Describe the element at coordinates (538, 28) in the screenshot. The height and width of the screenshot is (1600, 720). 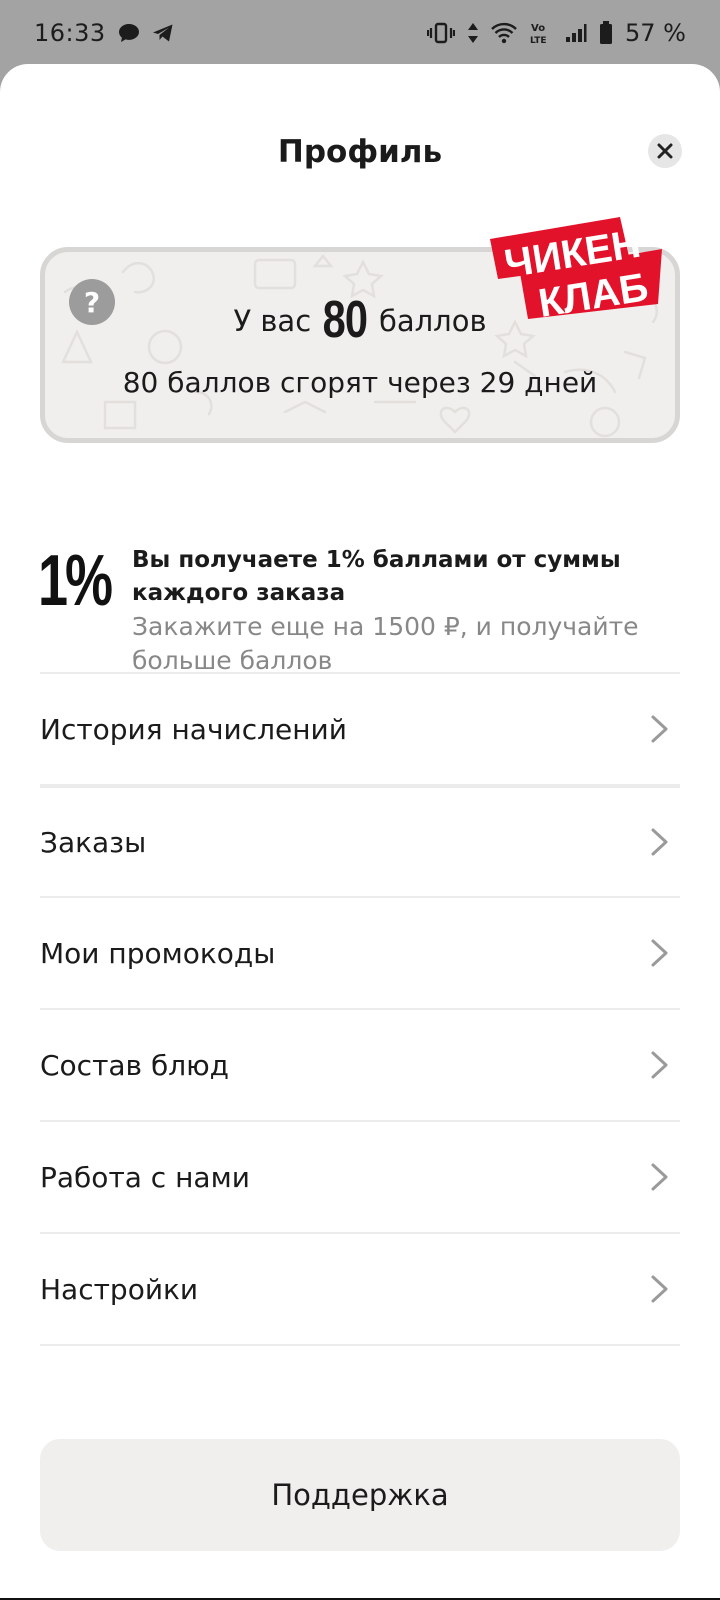
I see `svg-text: Vo` at that location.